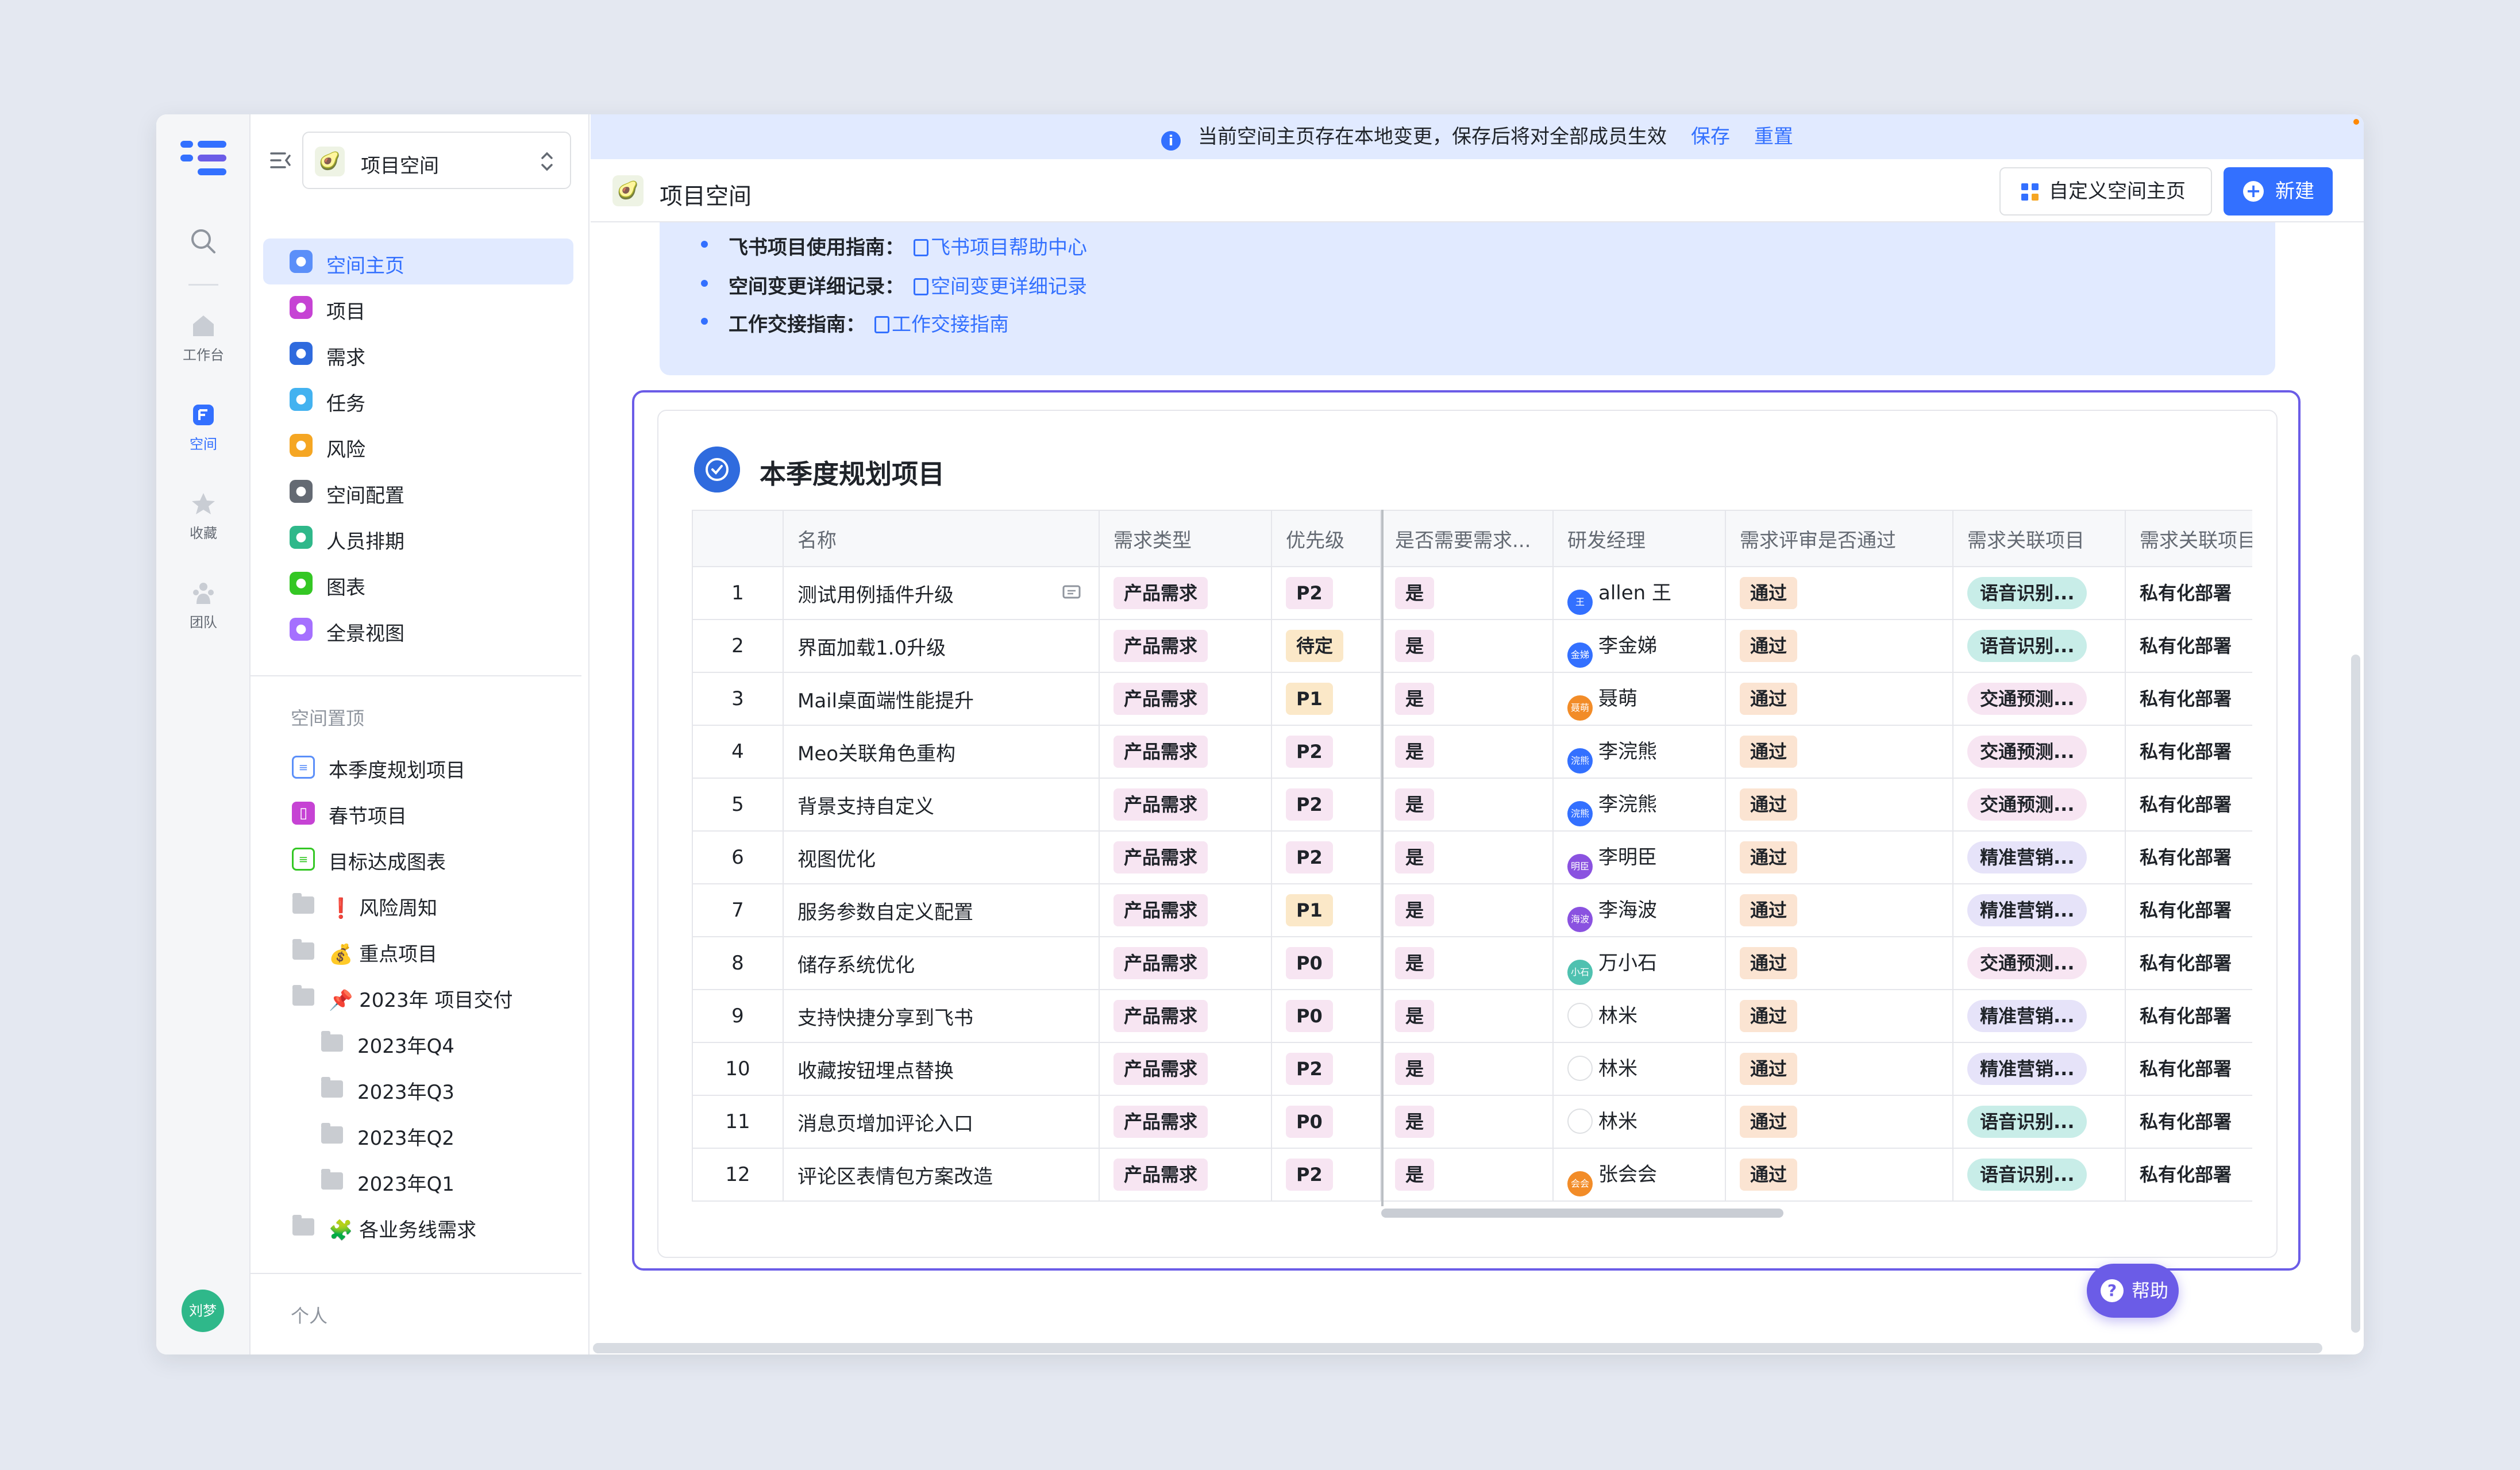 This screenshot has height=1470, width=2520. Describe the element at coordinates (1326, 699) in the screenshot. I see `priority-cell: P1` at that location.